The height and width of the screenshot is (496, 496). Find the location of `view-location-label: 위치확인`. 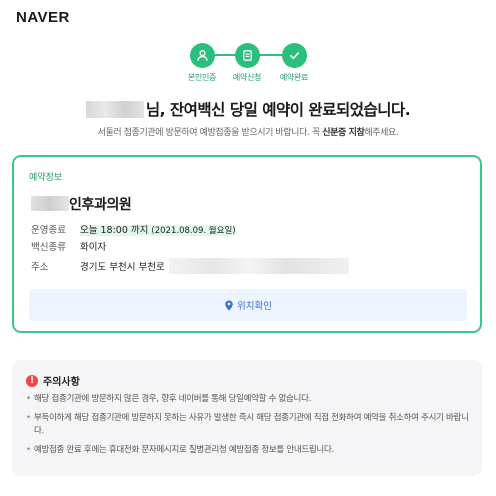

view-location-label: 위치확인 is located at coordinates (254, 306).